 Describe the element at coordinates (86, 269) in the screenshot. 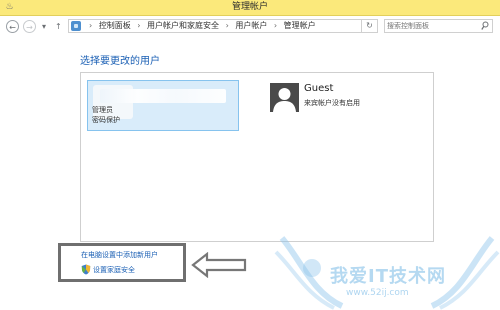

I see `shield-icon` at that location.